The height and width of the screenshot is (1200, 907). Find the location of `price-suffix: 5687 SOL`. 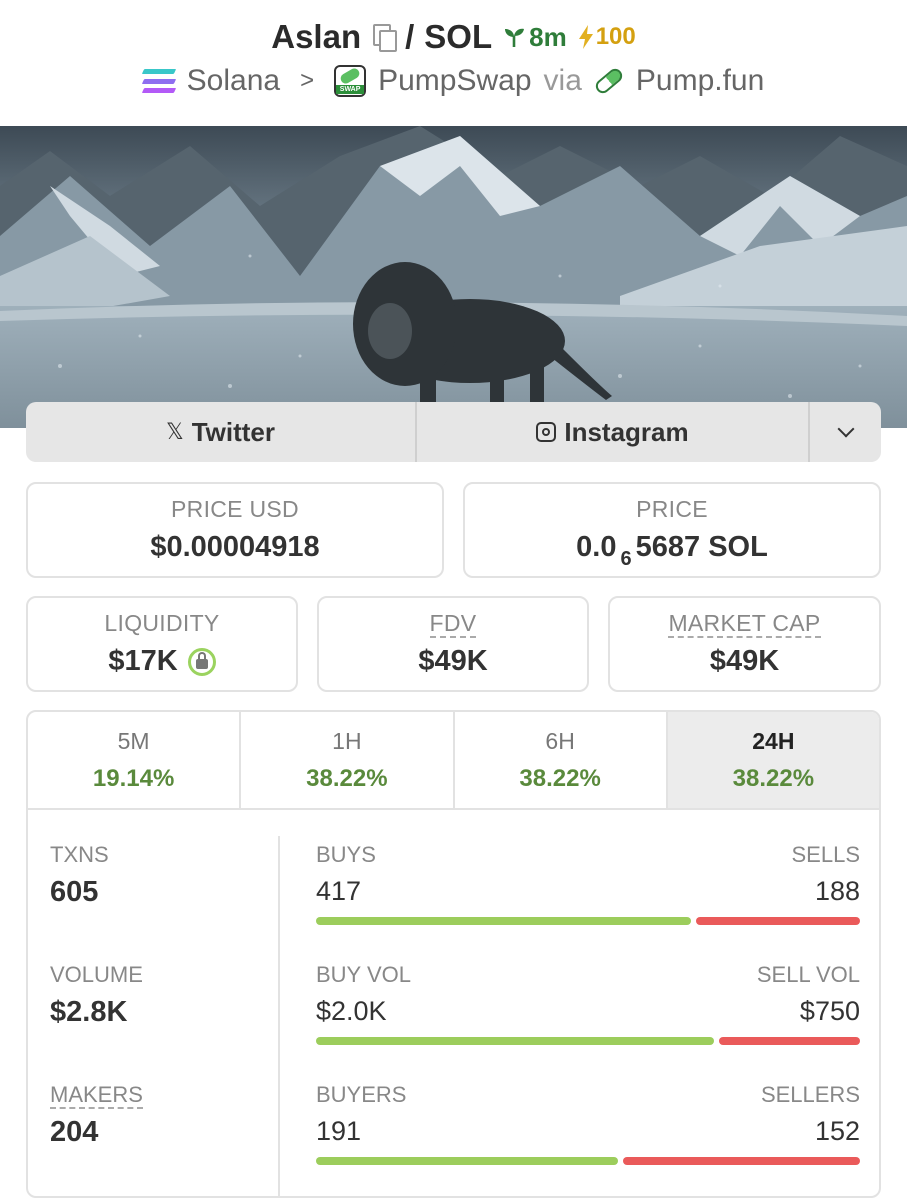

price-suffix: 5687 SOL is located at coordinates (701, 547).